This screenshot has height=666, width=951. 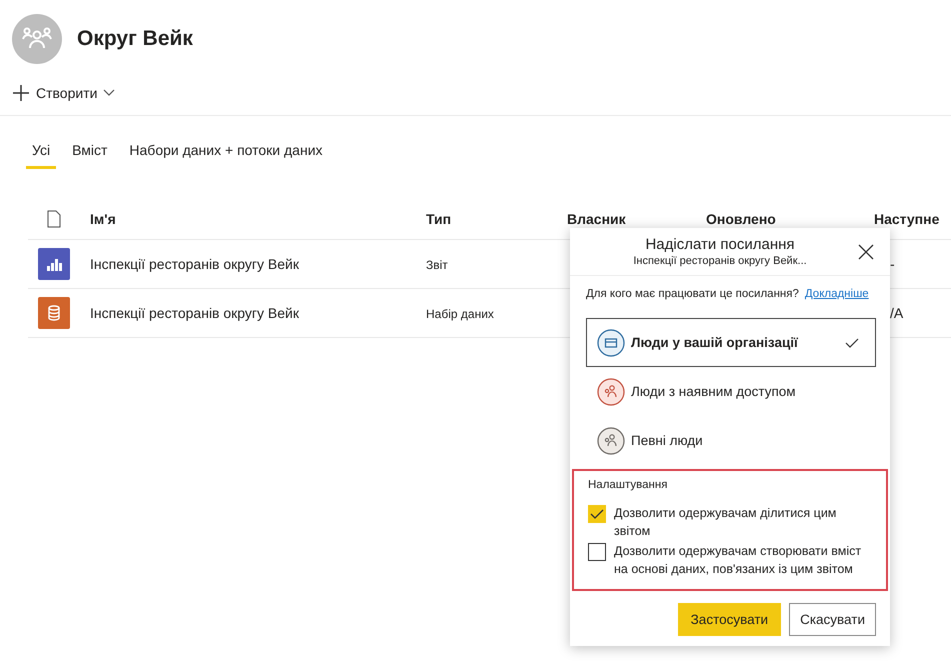 I want to click on column-header: Власник, so click(x=596, y=219).